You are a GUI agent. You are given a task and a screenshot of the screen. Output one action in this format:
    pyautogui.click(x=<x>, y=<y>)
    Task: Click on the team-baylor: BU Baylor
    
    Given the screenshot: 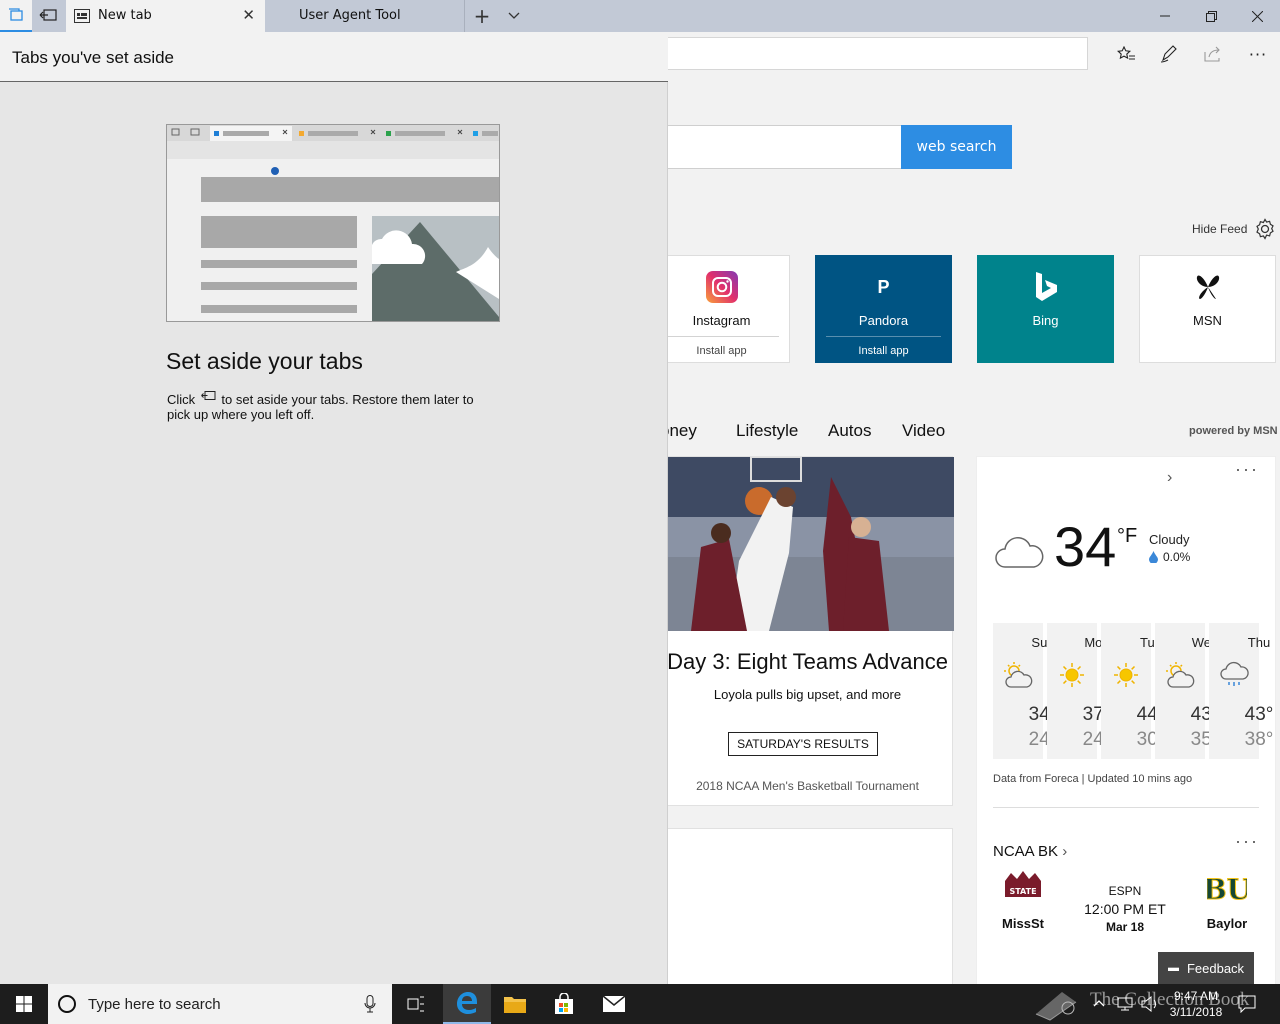 What is the action you would take?
    pyautogui.click(x=1227, y=899)
    